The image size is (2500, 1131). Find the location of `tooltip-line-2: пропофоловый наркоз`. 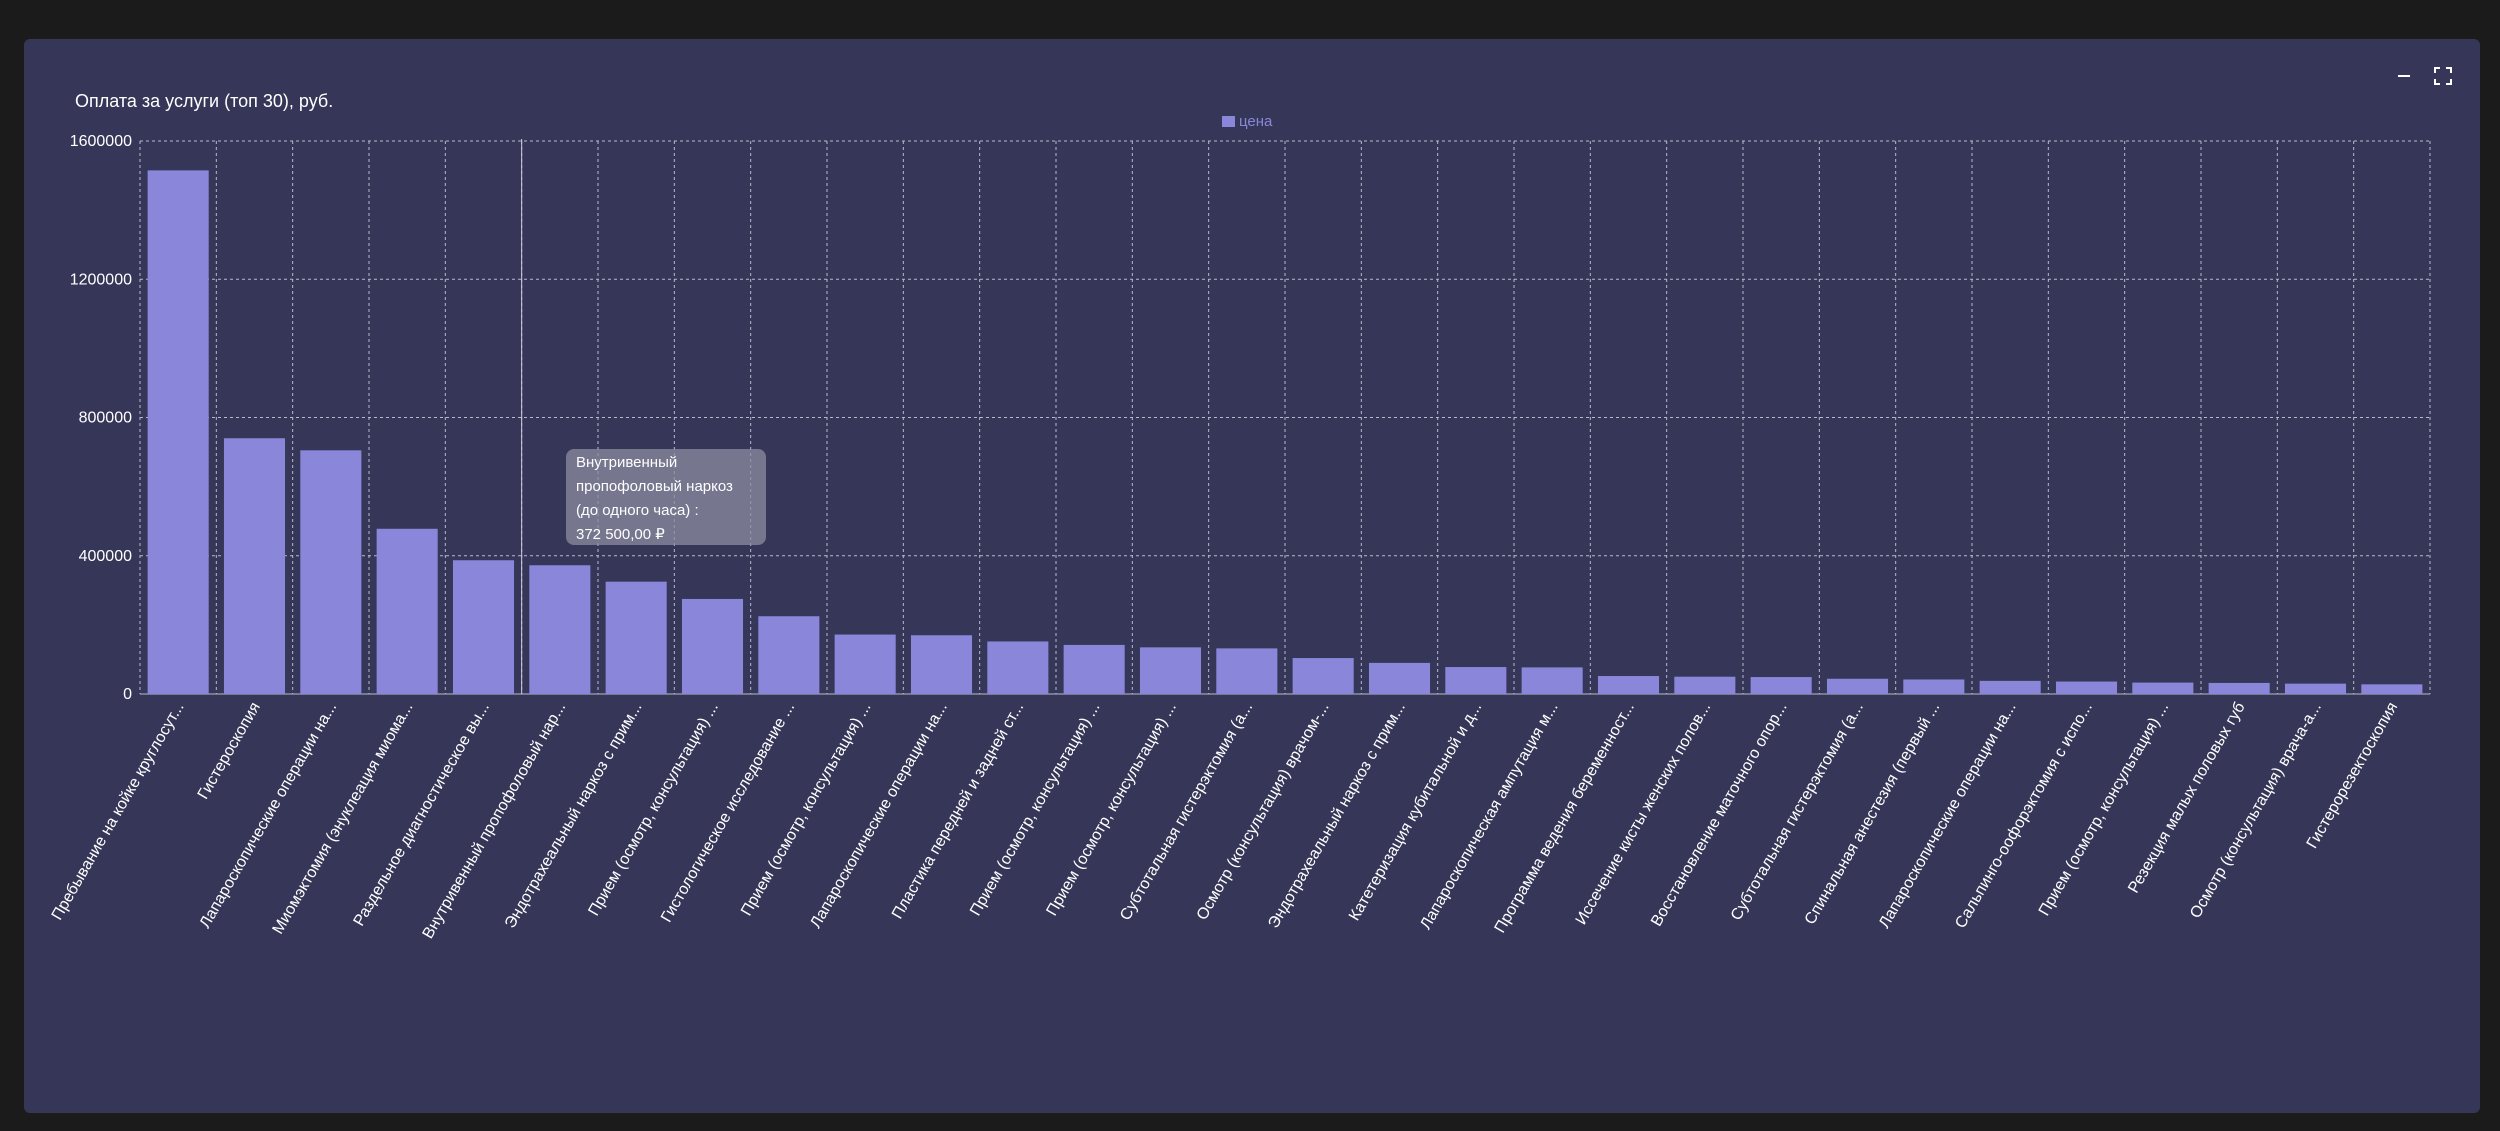

tooltip-line-2: пропофоловый наркоз is located at coordinates (654, 486).